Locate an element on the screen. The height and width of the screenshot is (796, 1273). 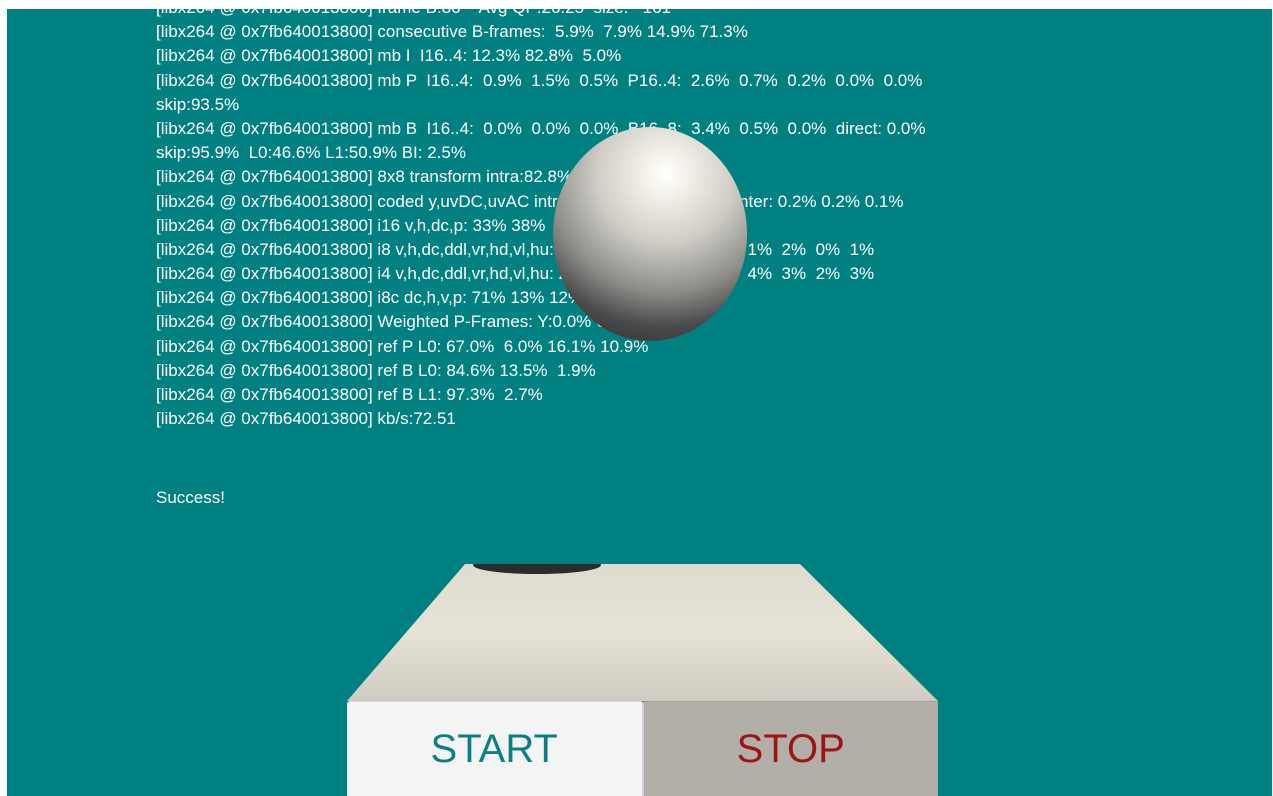
box-top-face is located at coordinates (642, 632).